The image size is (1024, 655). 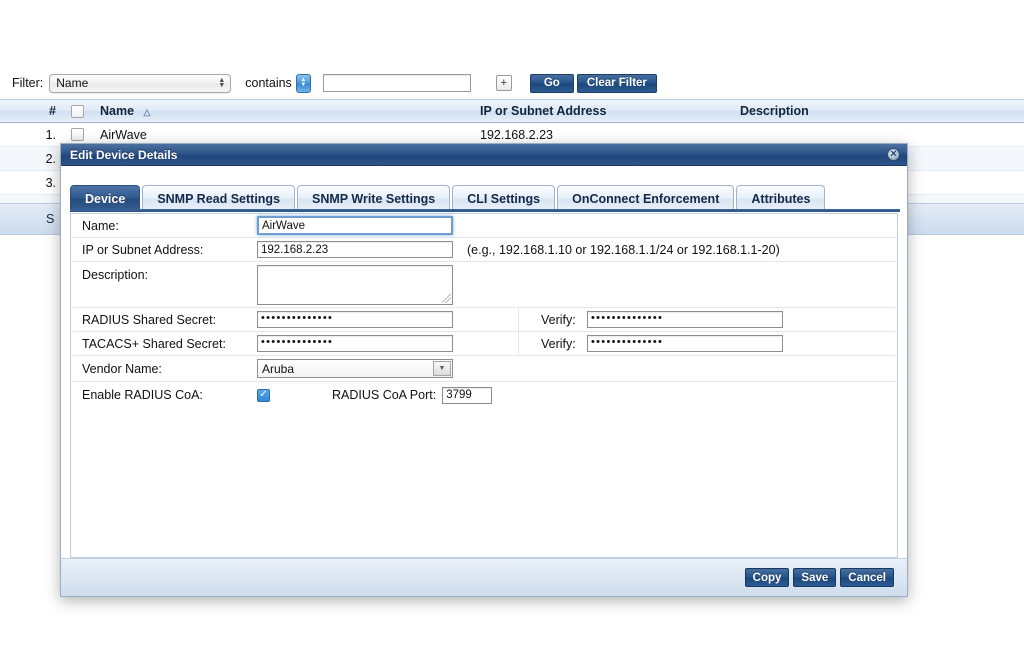 What do you see at coordinates (50, 219) in the screenshot?
I see `table-footer-text: S` at bounding box center [50, 219].